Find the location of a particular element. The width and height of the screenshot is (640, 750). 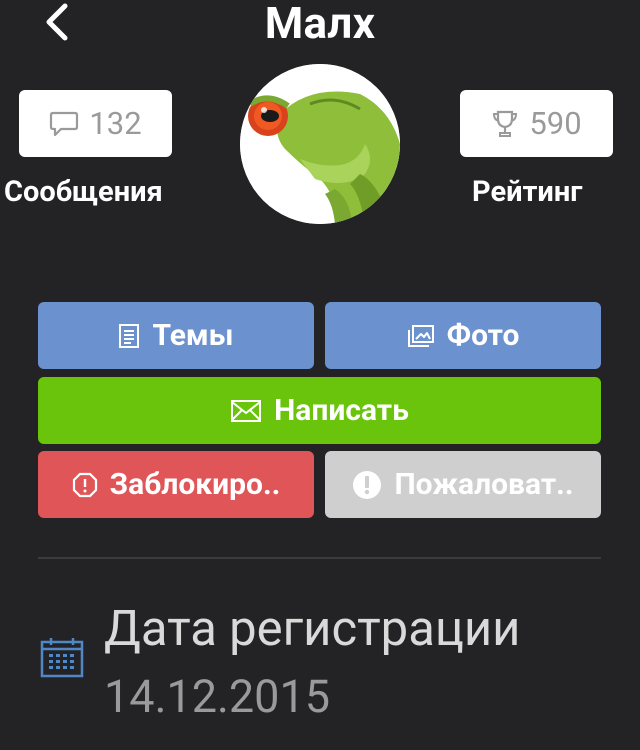

block-label: Заблокиро.. is located at coordinates (195, 484).